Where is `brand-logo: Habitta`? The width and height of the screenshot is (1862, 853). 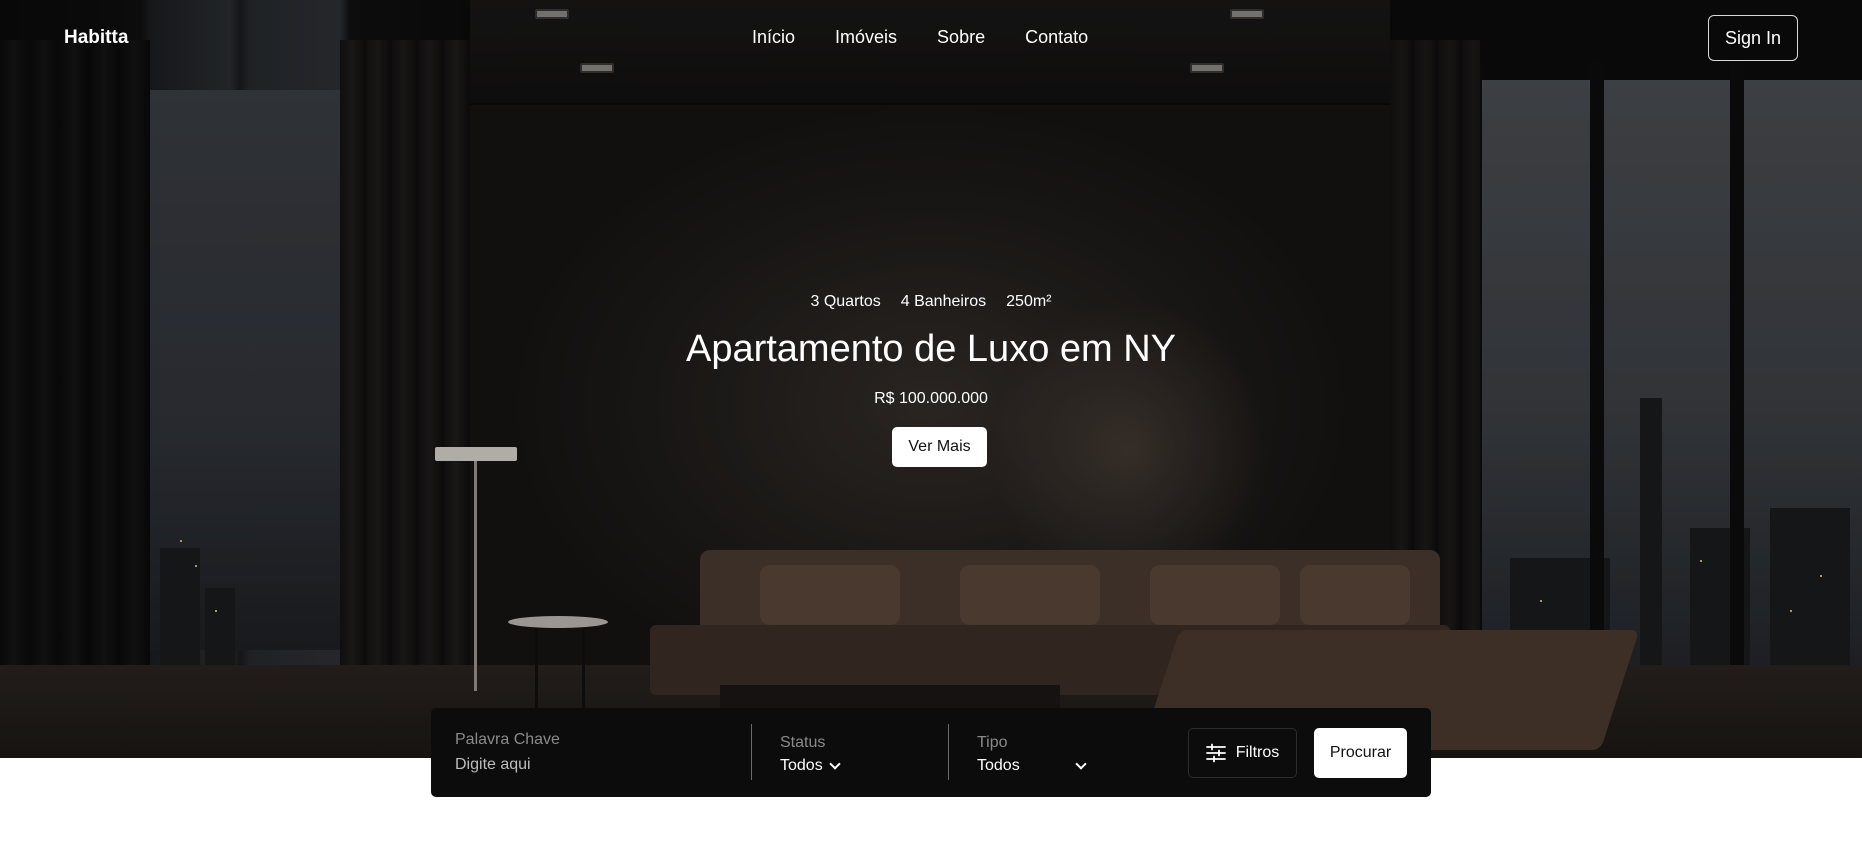
brand-logo: Habitta is located at coordinates (96, 38).